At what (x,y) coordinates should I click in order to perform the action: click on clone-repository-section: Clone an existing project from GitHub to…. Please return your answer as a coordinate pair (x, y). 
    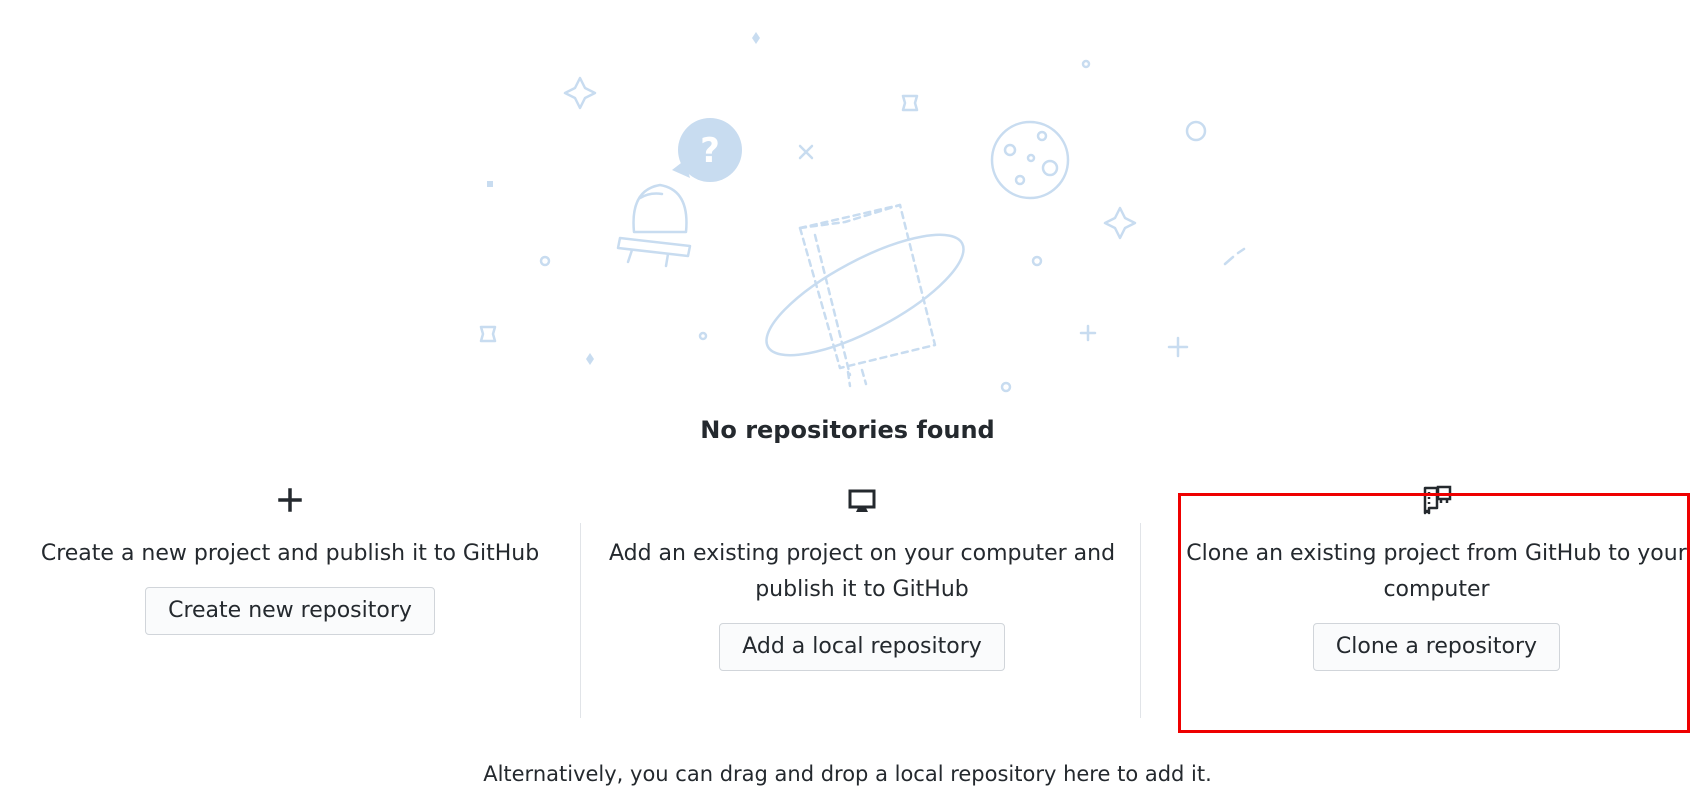
    Looking at the image, I should click on (1436, 595).